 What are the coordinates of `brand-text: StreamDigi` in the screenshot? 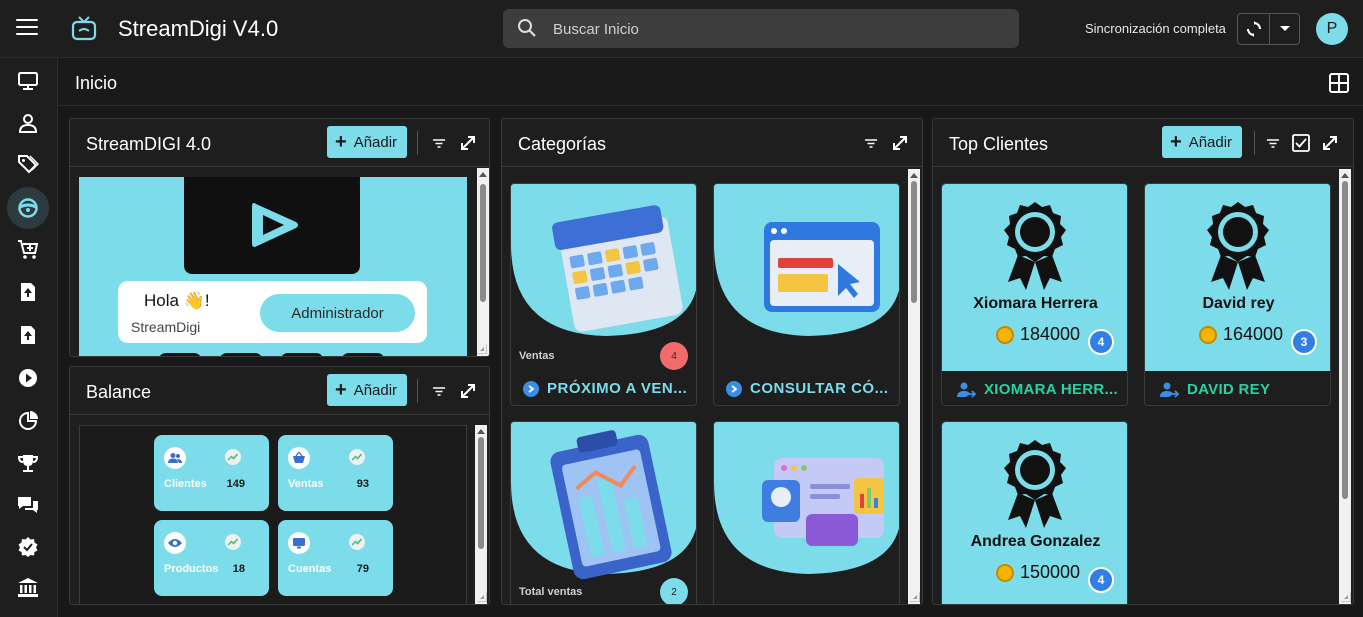 It's located at (166, 327).